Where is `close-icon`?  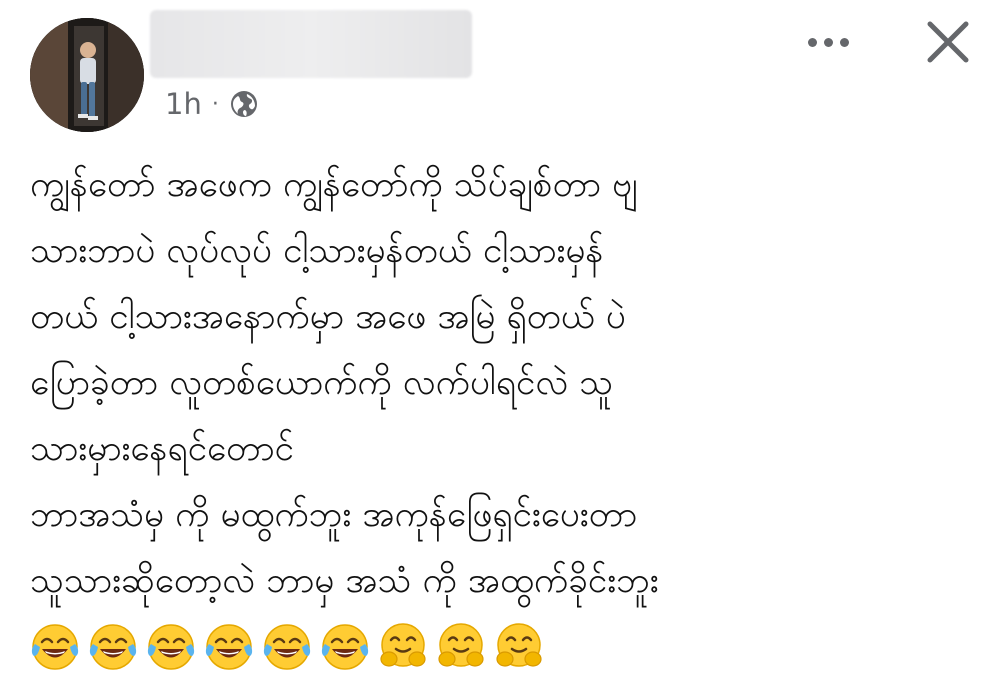
close-icon is located at coordinates (948, 42).